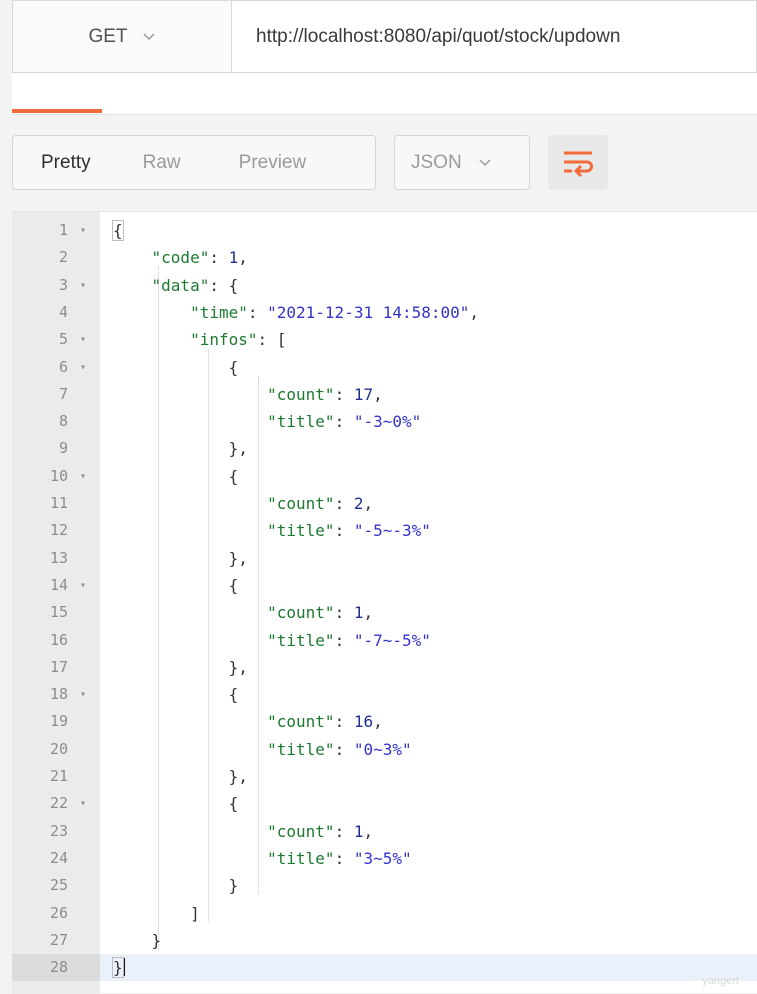  What do you see at coordinates (436, 162) in the screenshot?
I see `format-label: JSON` at bounding box center [436, 162].